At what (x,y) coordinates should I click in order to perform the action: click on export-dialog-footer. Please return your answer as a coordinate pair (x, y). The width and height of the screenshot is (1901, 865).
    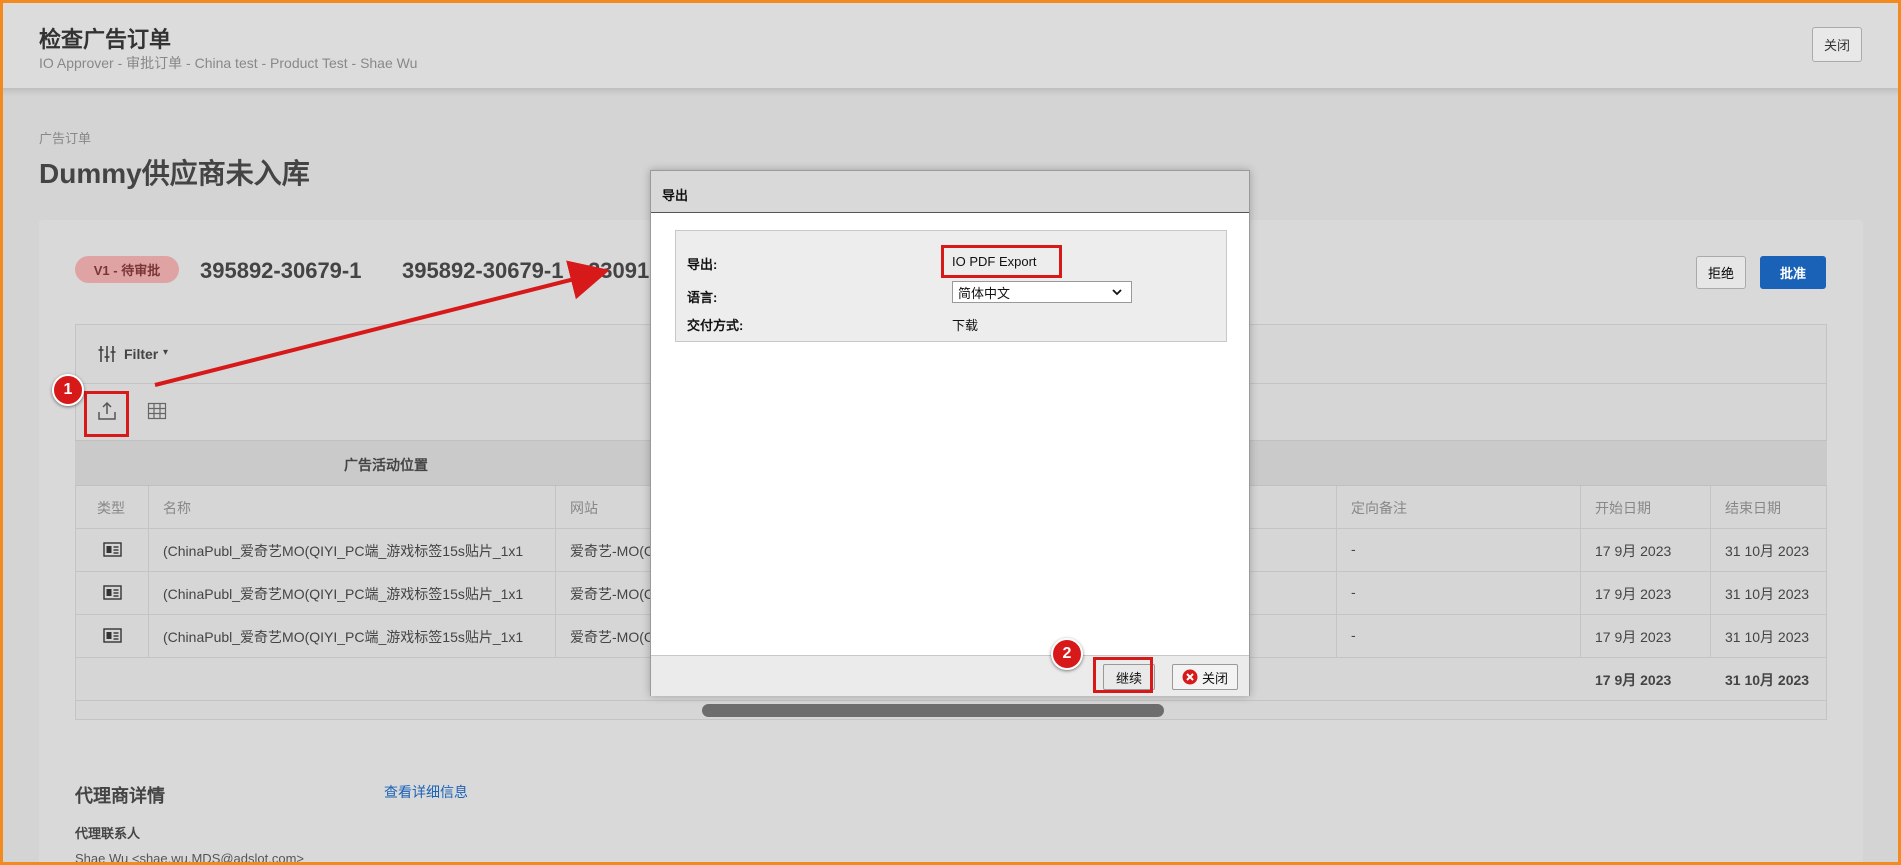
    Looking at the image, I should click on (950, 675).